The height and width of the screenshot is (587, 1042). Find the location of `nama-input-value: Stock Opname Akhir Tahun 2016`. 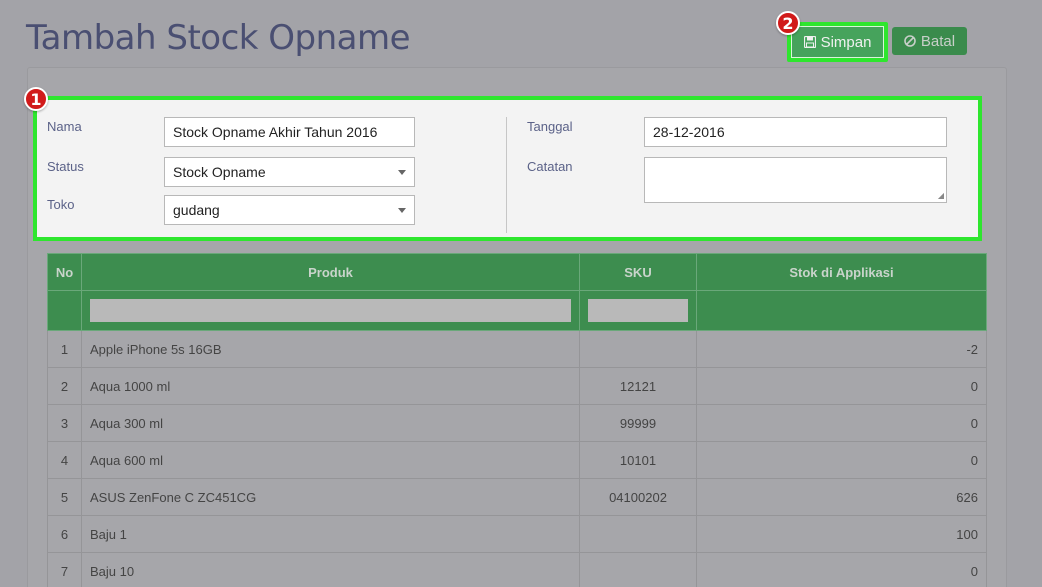

nama-input-value: Stock Opname Akhir Tahun 2016 is located at coordinates (275, 132).